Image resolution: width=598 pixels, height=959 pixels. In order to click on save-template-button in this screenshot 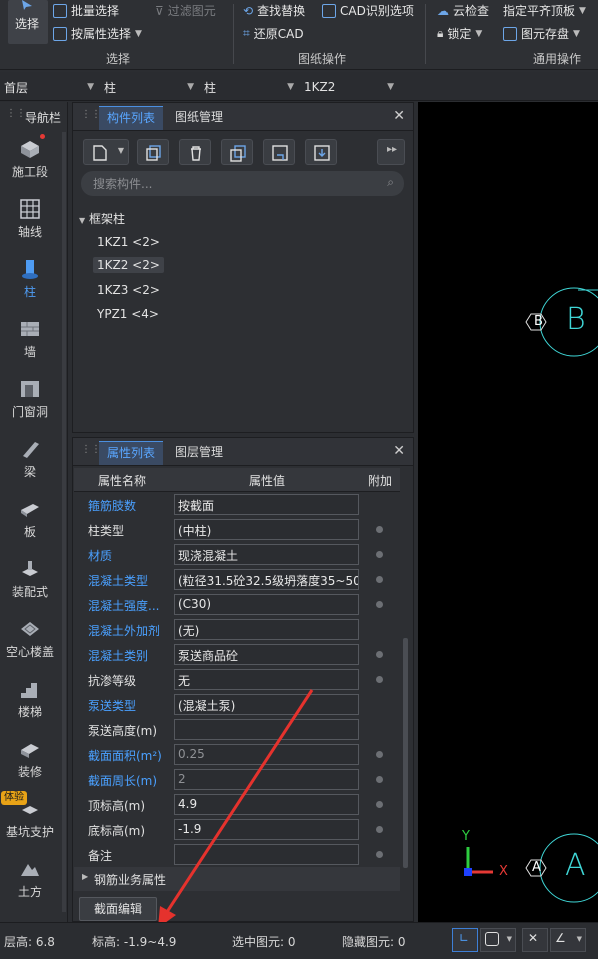, I will do `click(279, 152)`.